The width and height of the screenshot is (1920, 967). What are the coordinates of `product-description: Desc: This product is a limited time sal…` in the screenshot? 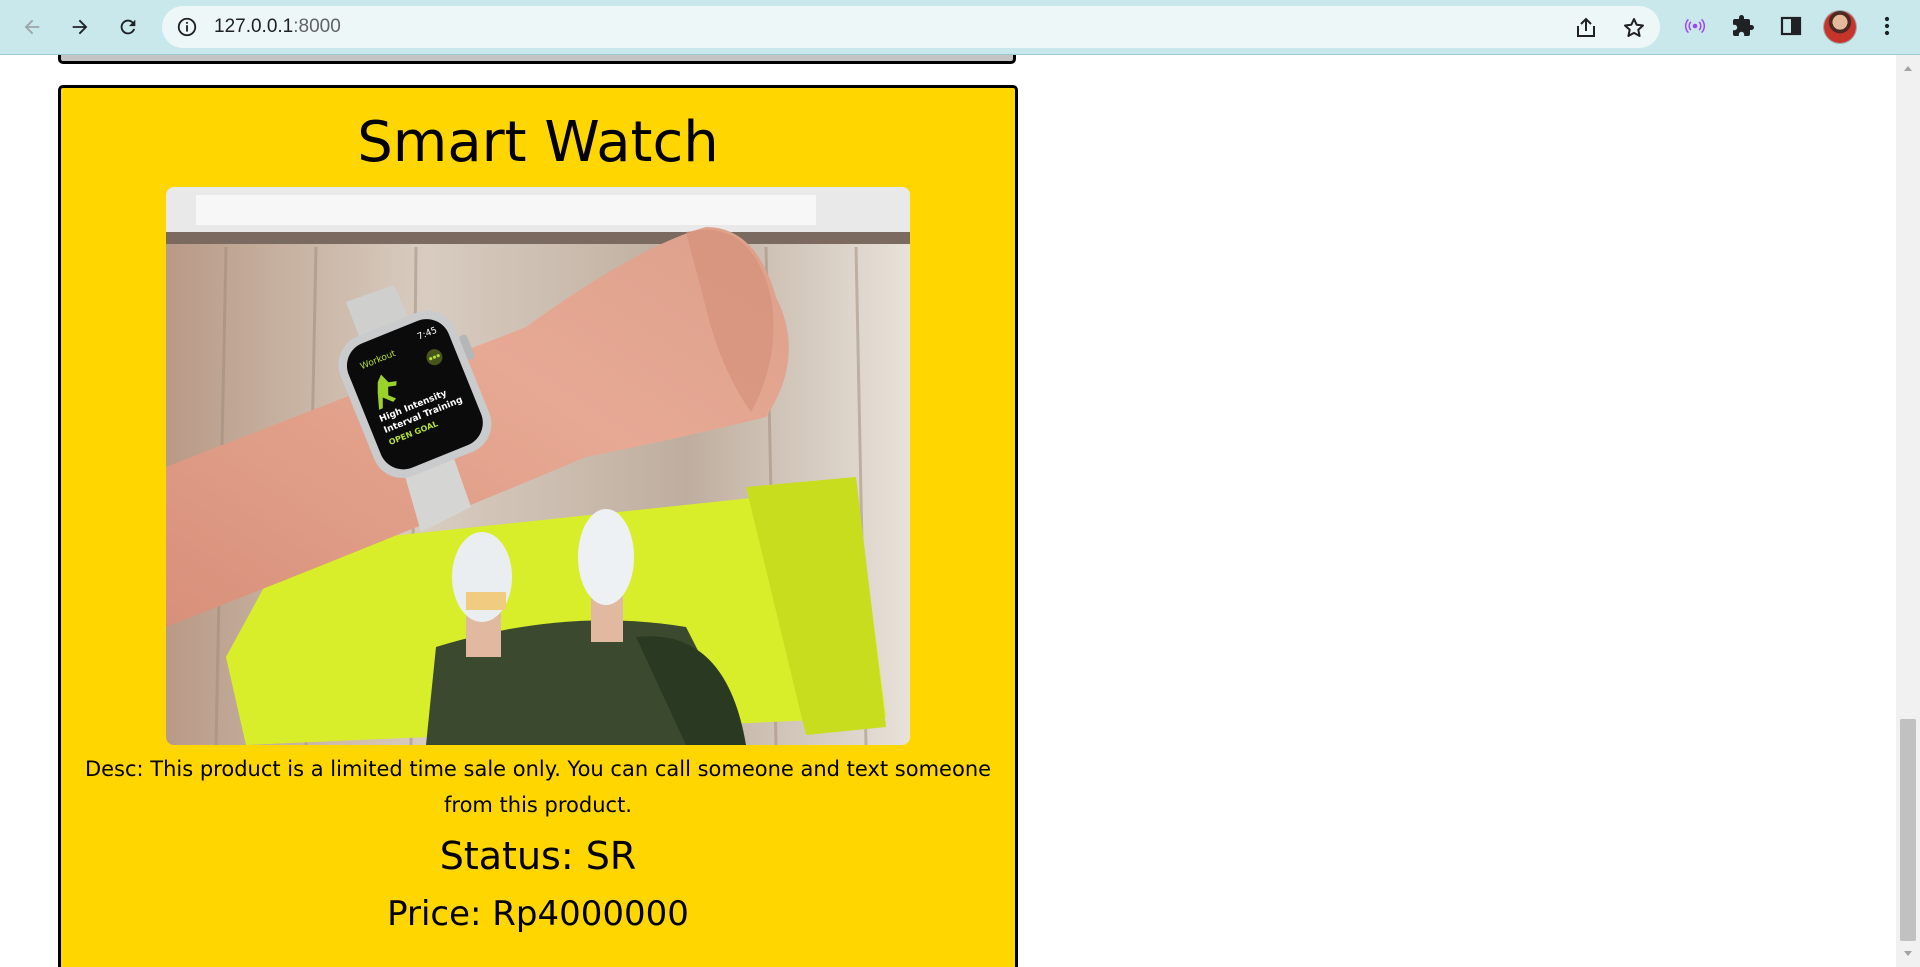 It's located at (538, 787).